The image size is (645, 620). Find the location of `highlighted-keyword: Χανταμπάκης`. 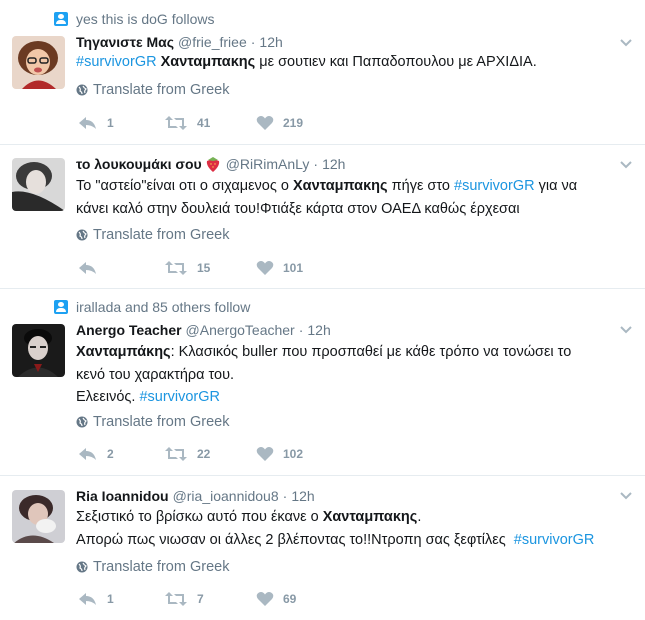

highlighted-keyword: Χανταμπάκης is located at coordinates (123, 352).